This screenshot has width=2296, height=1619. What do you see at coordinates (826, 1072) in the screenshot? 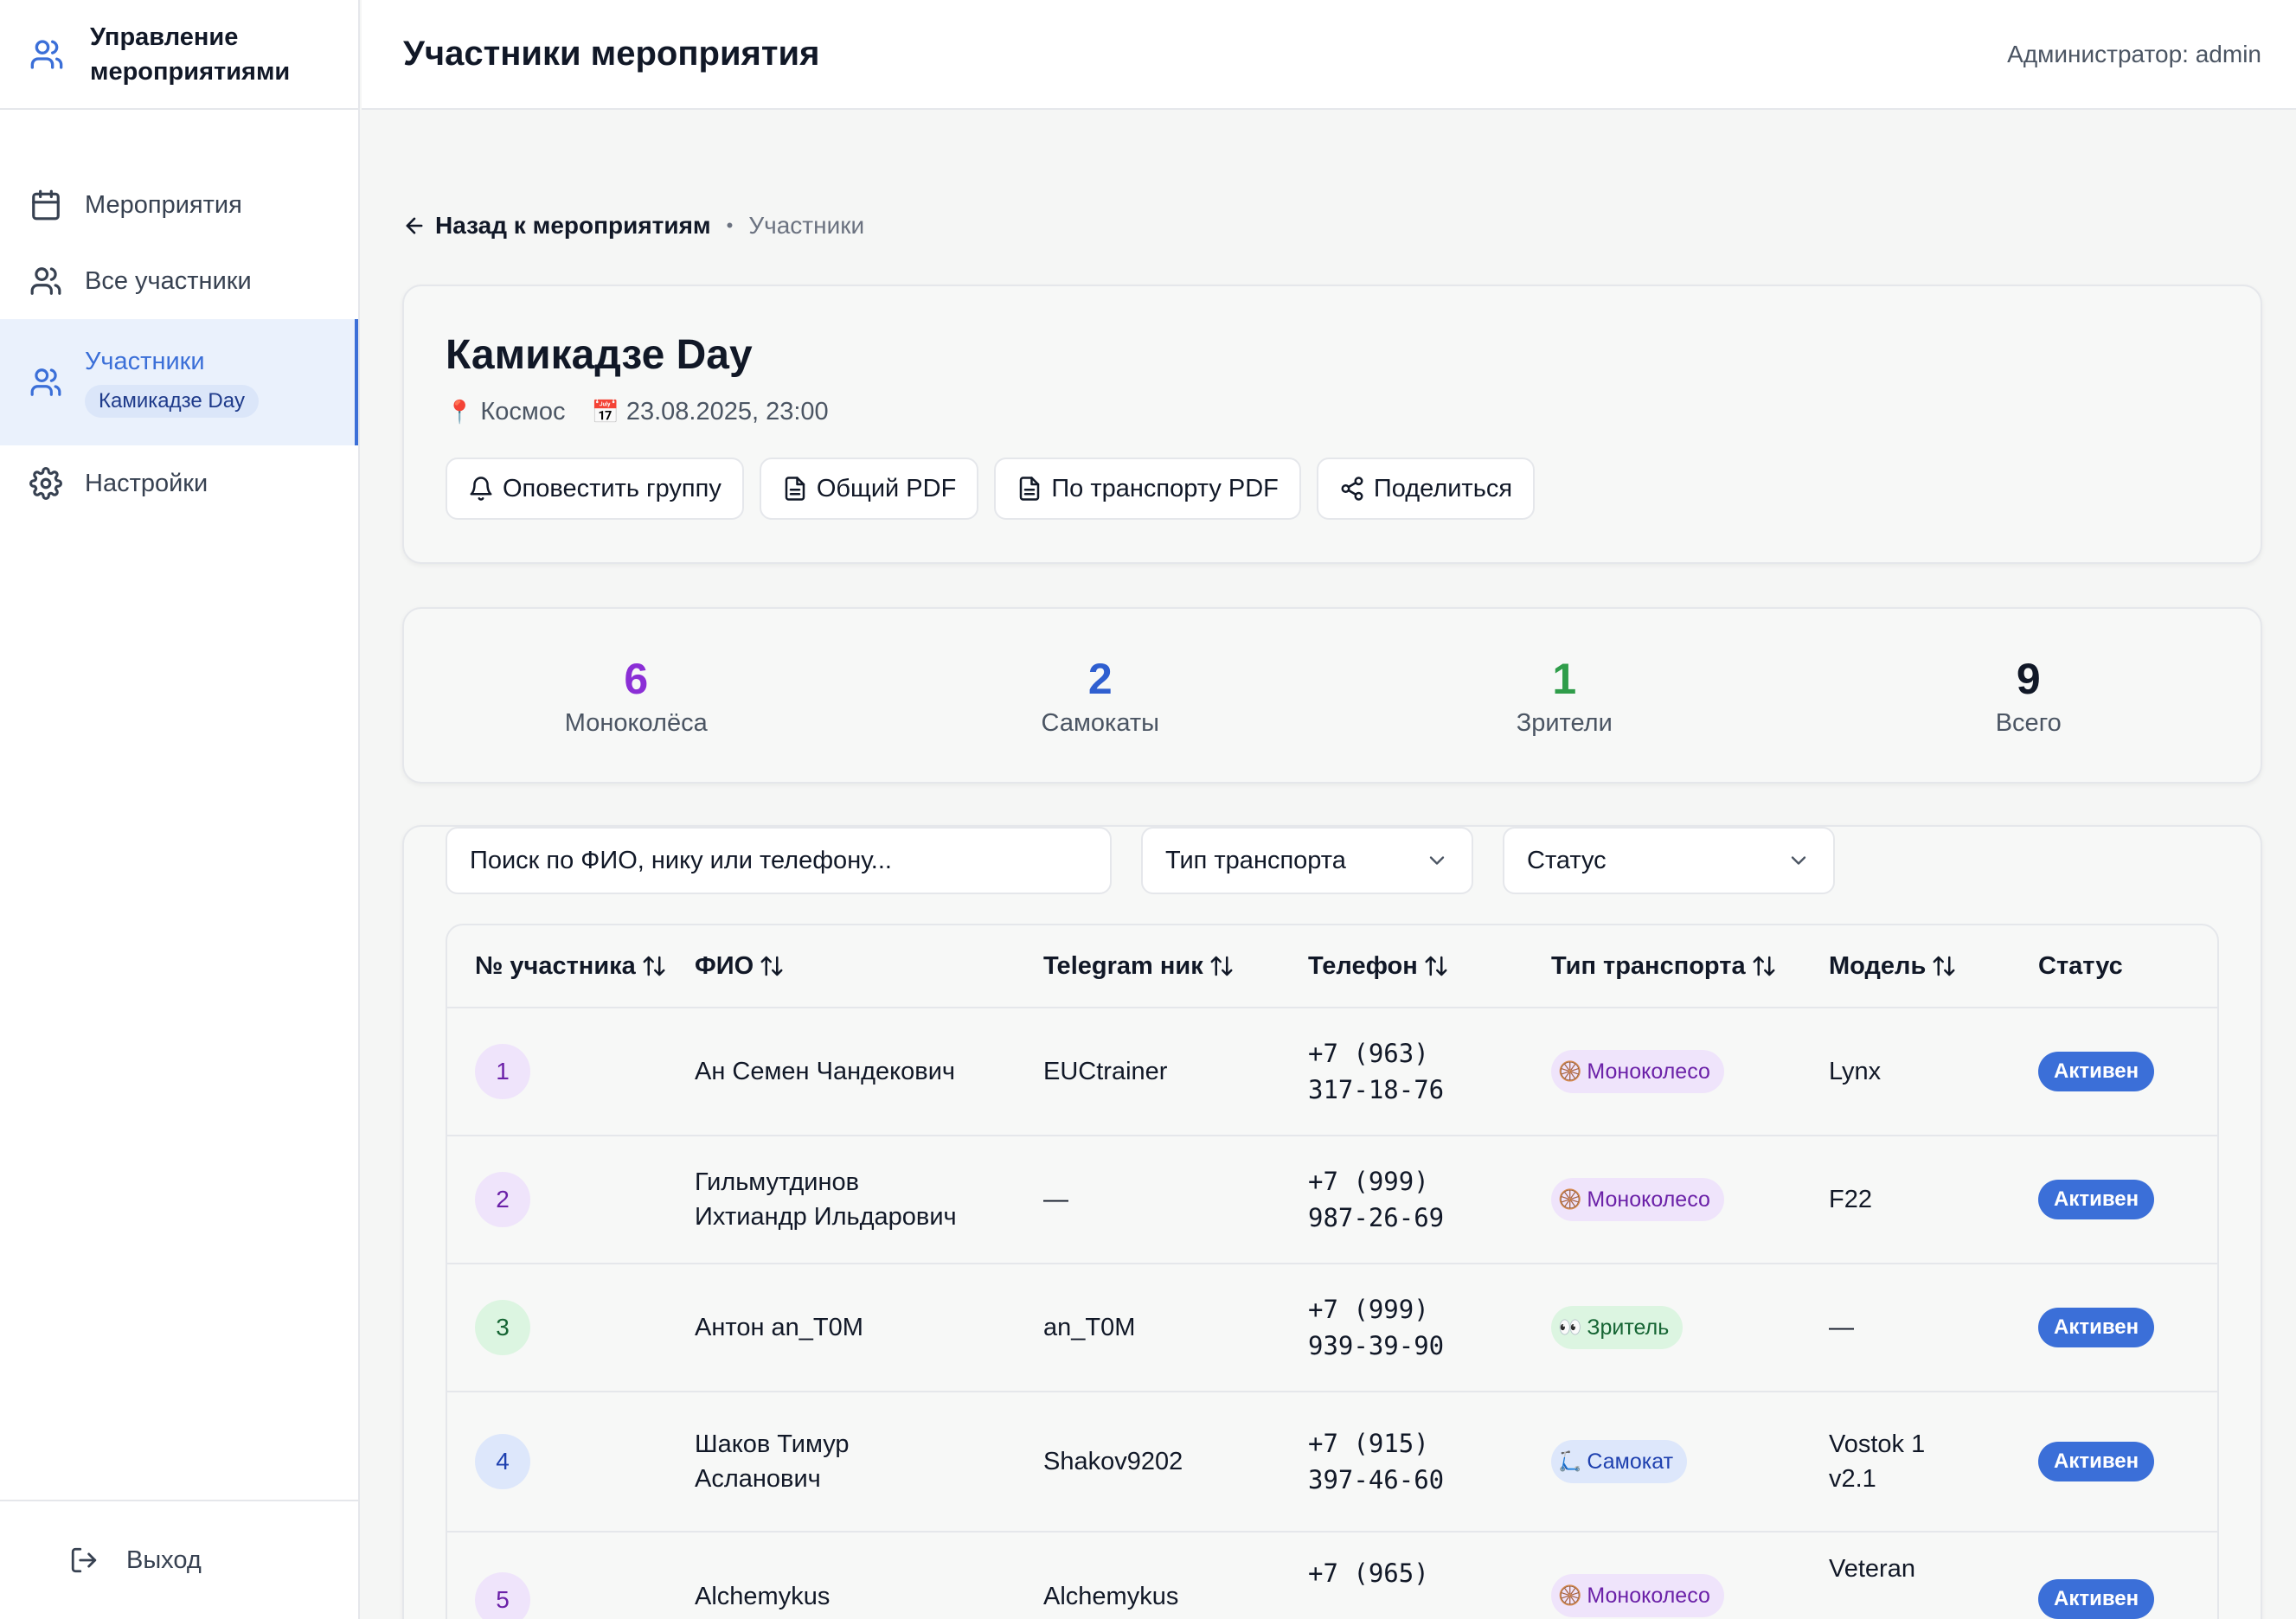
I see `participant-name: Ан Семен Чандекович` at bounding box center [826, 1072].